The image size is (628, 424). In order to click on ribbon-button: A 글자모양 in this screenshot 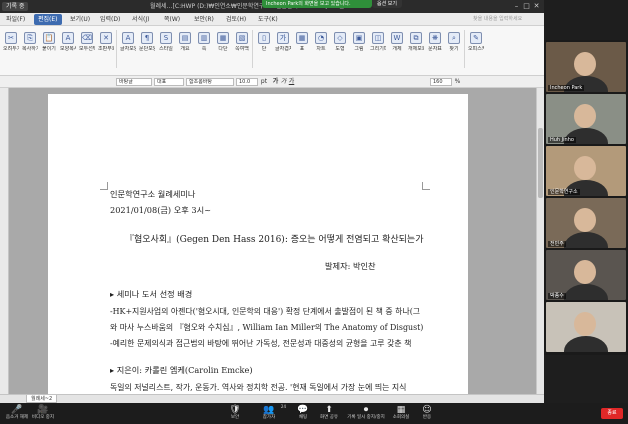, I will do `click(128, 42)`.